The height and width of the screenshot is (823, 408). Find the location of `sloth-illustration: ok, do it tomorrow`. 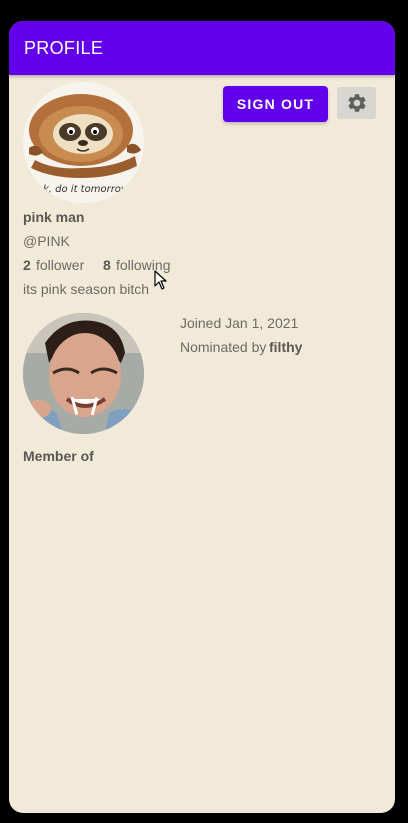

sloth-illustration: ok, do it tomorrow is located at coordinates (83, 142).